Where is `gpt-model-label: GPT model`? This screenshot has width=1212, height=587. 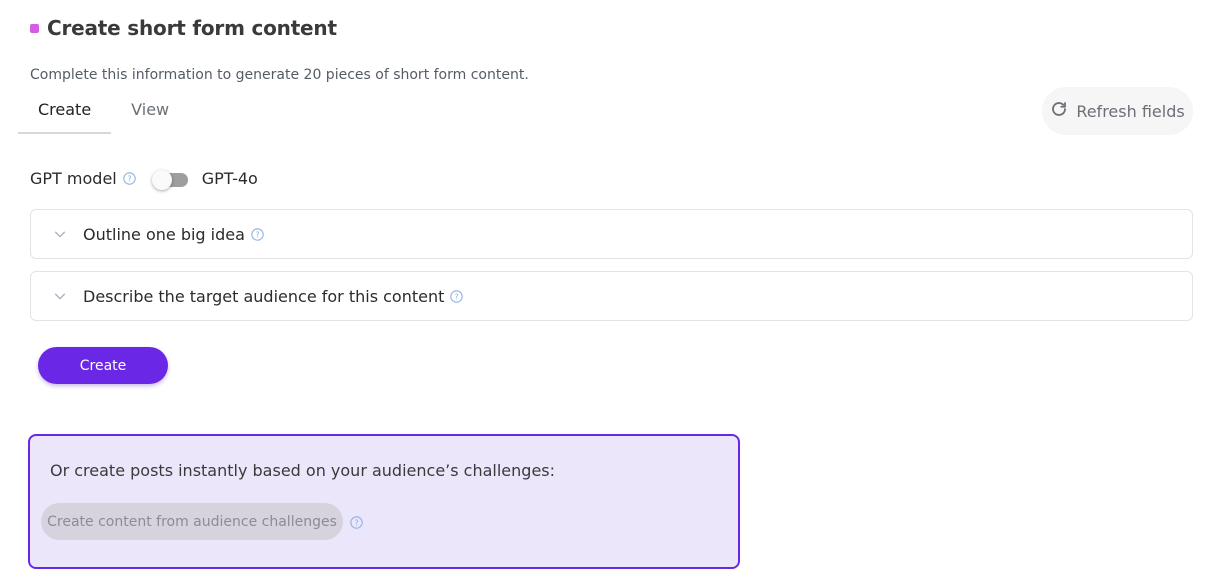
gpt-model-label: GPT model is located at coordinates (73, 178).